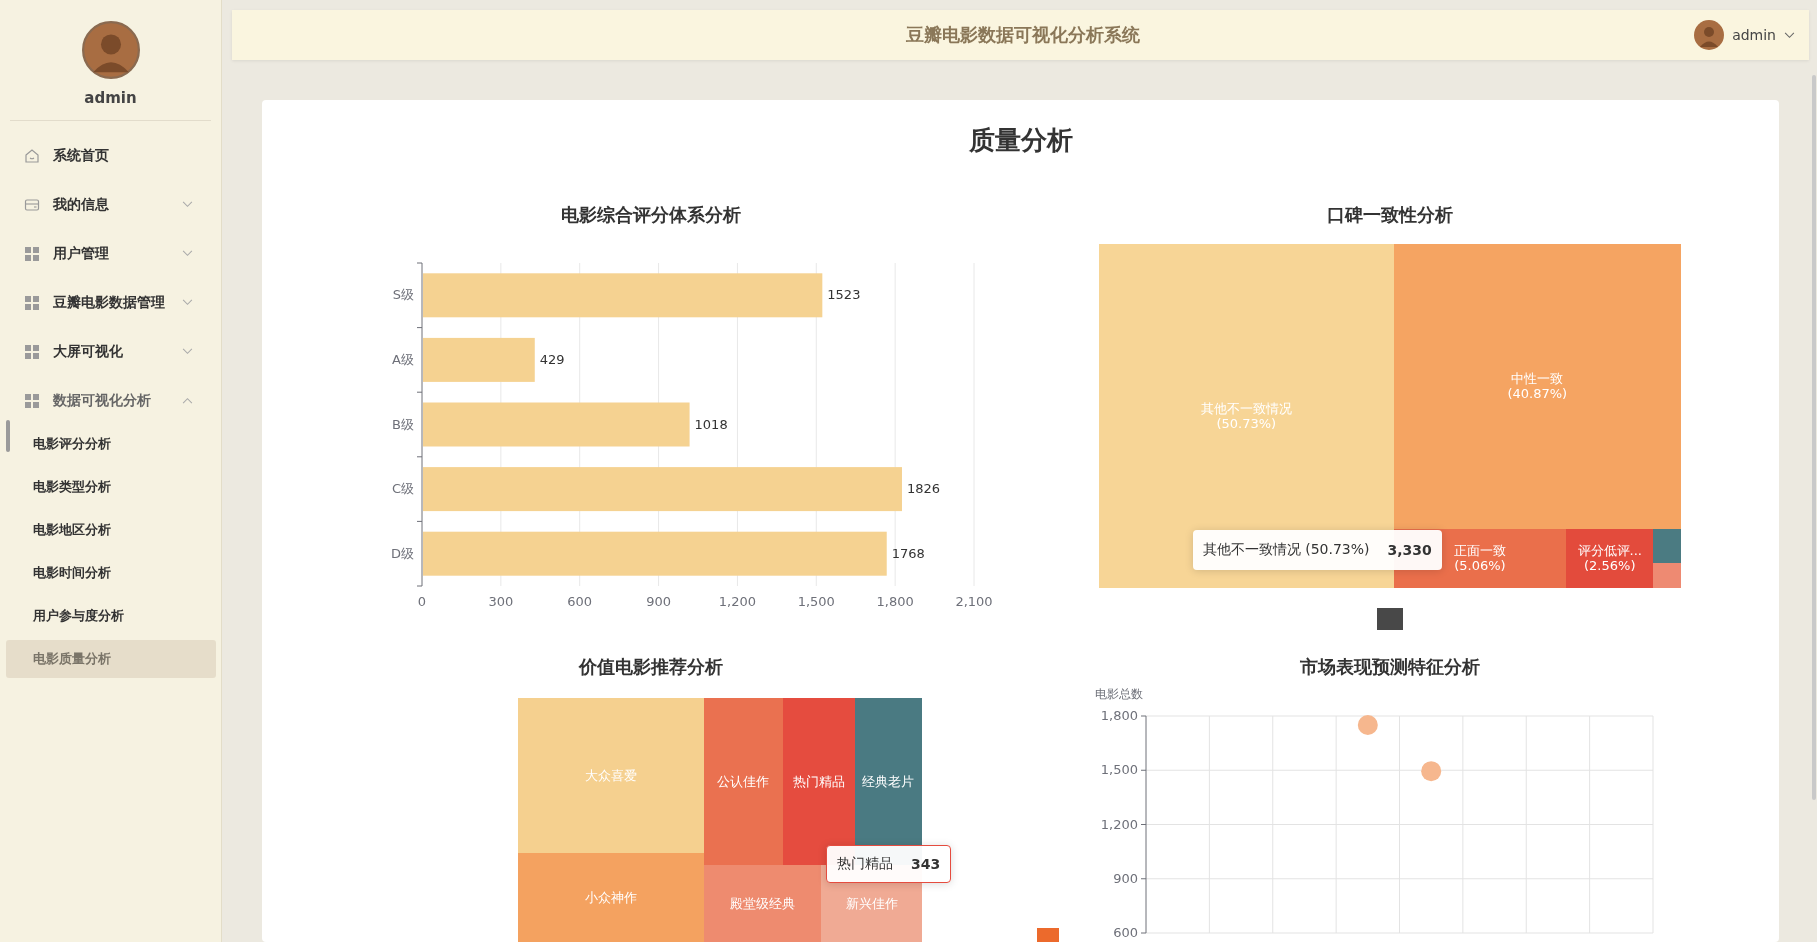 This screenshot has height=942, width=1817. Describe the element at coordinates (1118, 694) in the screenshot. I see `axis-title: 电影总数` at that location.